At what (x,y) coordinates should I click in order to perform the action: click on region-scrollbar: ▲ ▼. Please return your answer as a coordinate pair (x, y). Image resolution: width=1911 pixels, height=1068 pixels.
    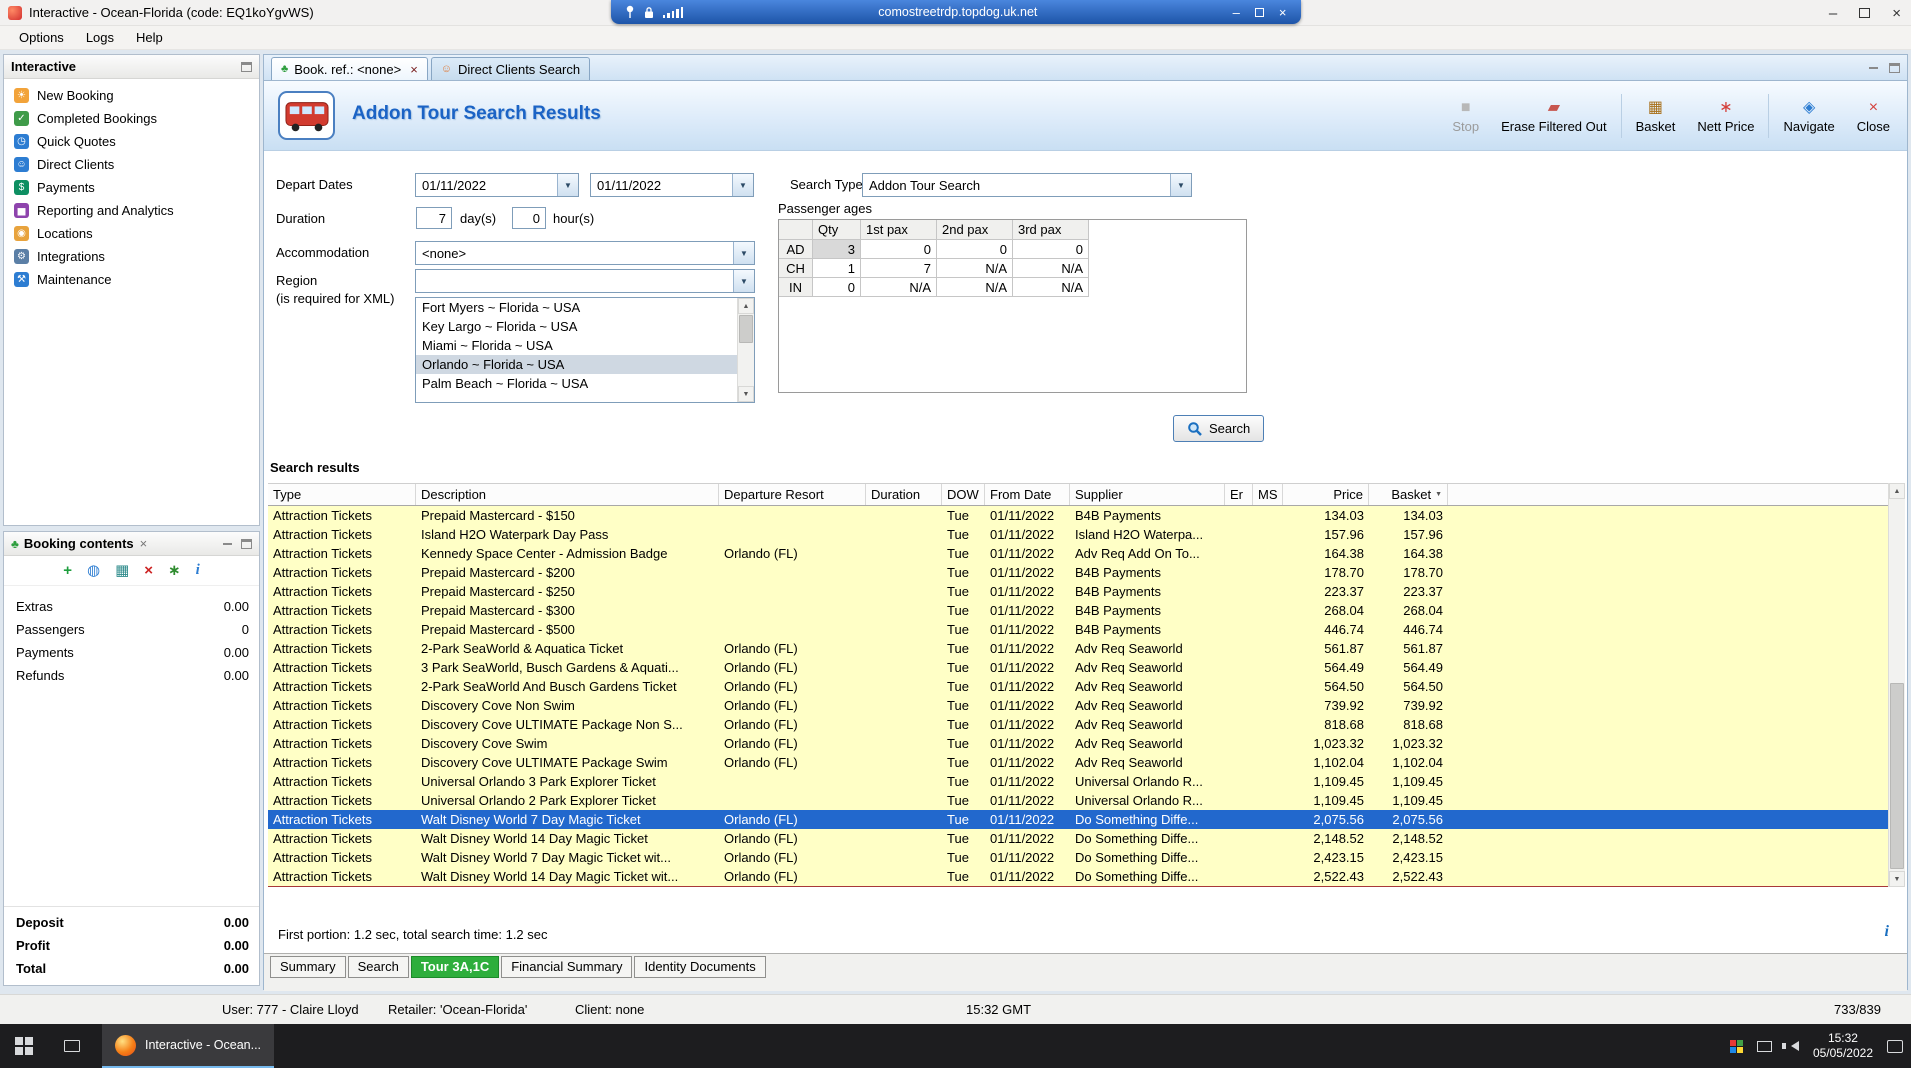
    Looking at the image, I should click on (745, 350).